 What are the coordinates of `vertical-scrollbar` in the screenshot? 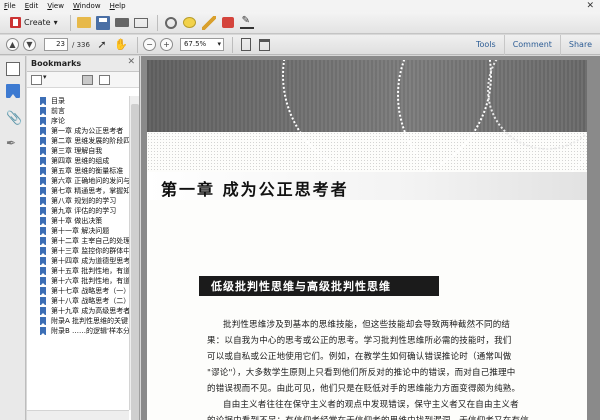 It's located at (134, 258).